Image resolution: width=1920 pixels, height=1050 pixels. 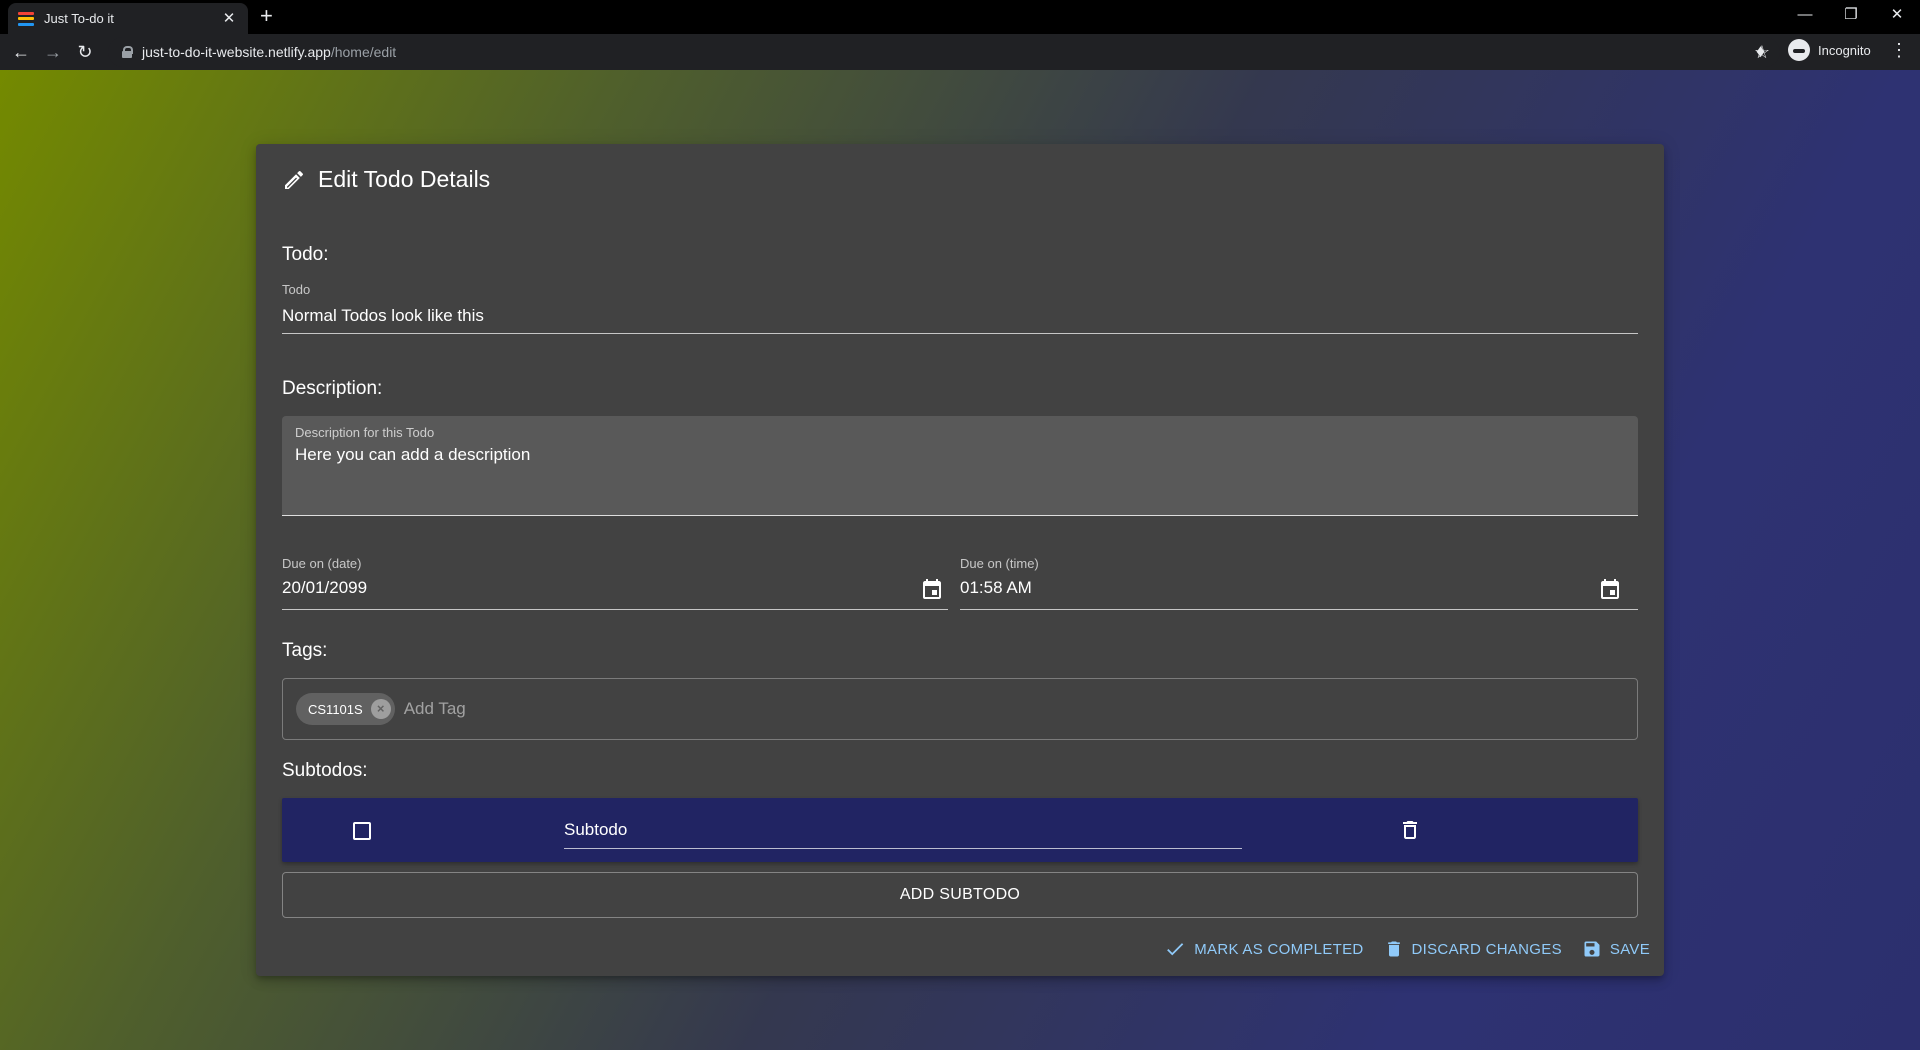 What do you see at coordinates (383, 316) in the screenshot?
I see `todo-input: Normal Todos look like this` at bounding box center [383, 316].